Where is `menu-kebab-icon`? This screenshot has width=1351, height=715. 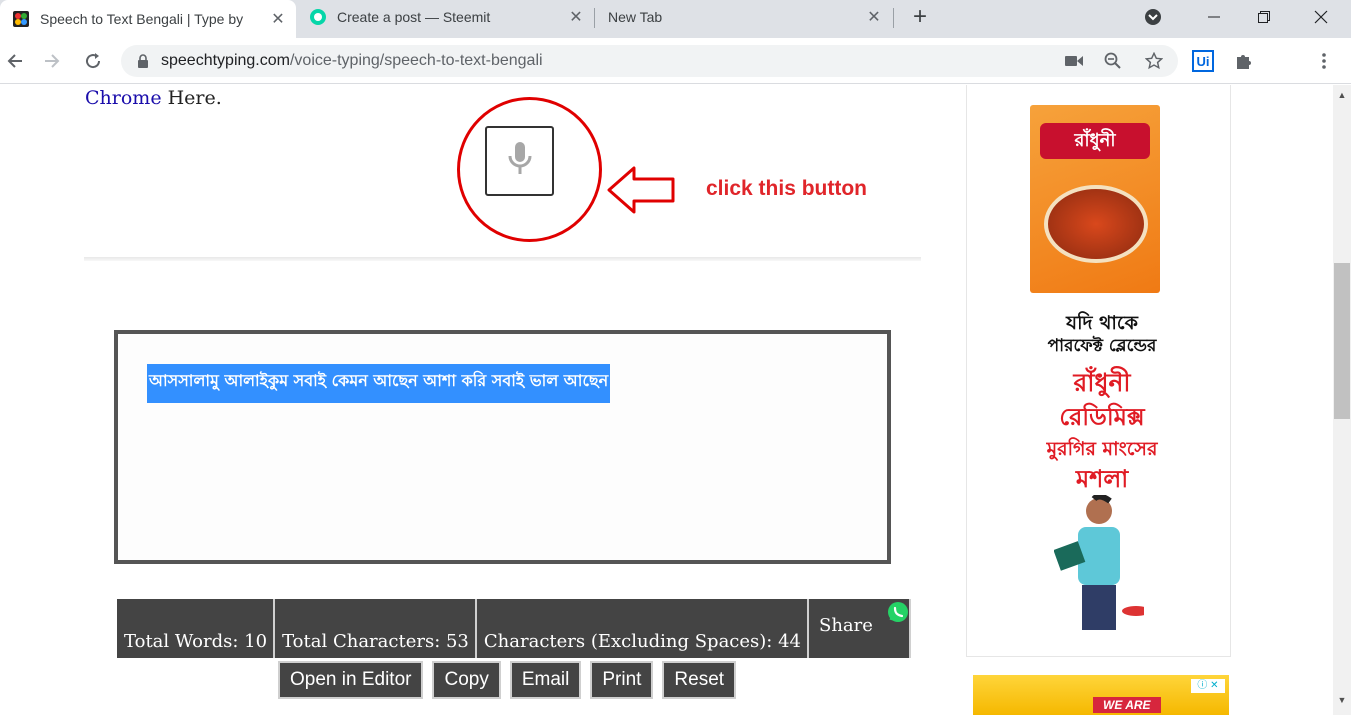 menu-kebab-icon is located at coordinates (1324, 61).